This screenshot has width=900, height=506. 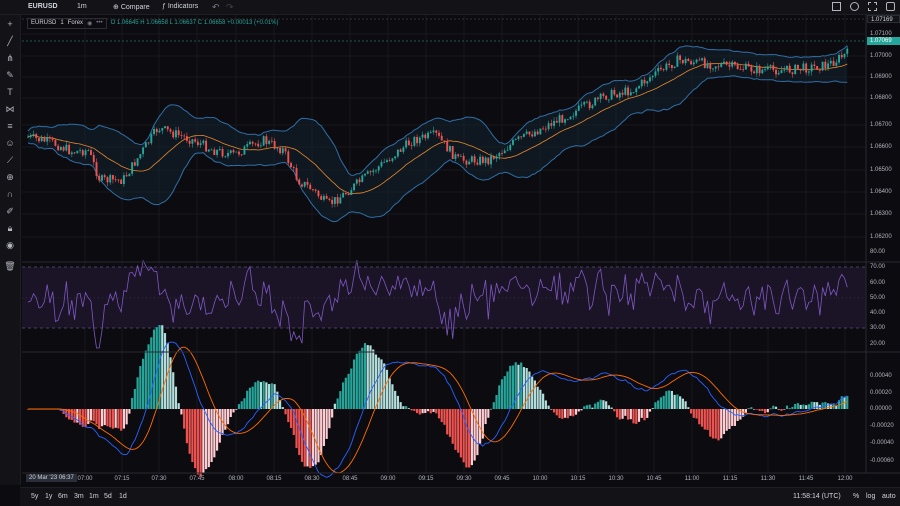 I want to click on percent-toggle: %, so click(x=856, y=496).